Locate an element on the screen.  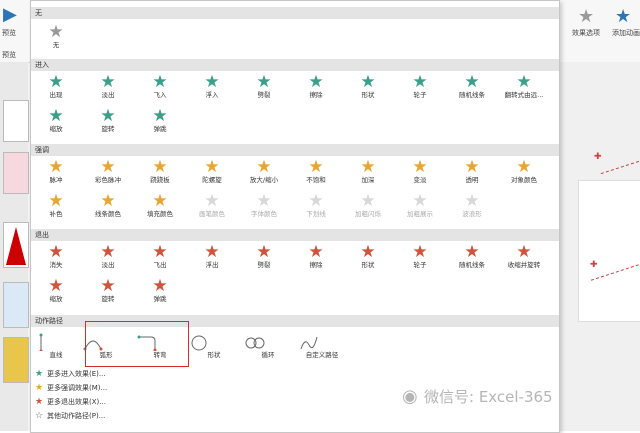
entrance-effect: ★ 轮子 is located at coordinates (420, 86).